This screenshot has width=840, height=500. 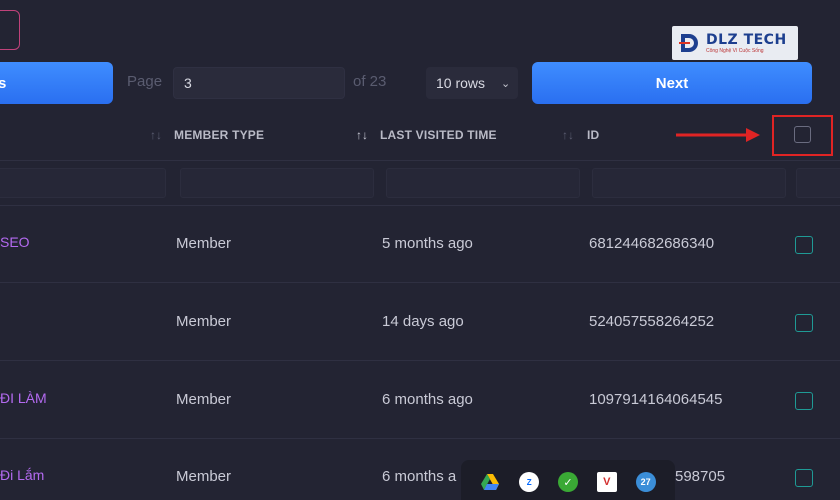 What do you see at coordinates (56, 83) in the screenshot?
I see `previous-button: s` at bounding box center [56, 83].